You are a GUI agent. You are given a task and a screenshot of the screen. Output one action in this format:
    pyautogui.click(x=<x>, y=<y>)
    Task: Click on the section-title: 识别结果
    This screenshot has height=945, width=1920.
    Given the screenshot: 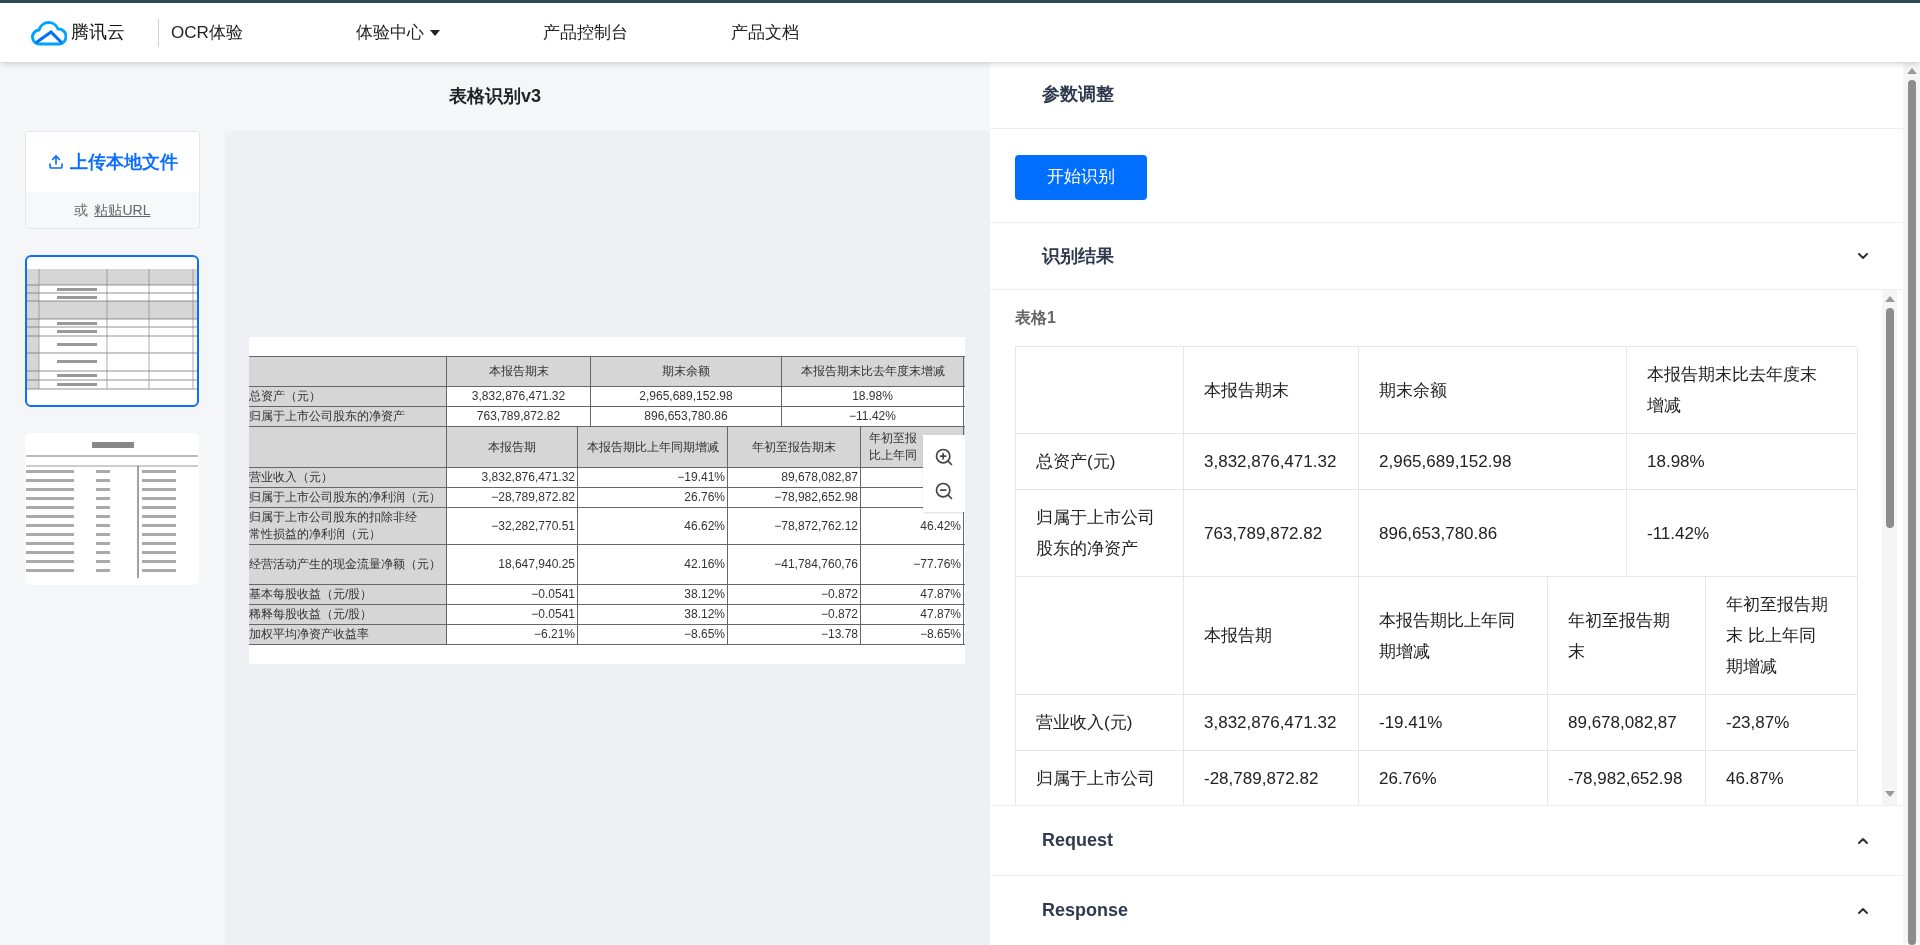 What is the action you would take?
    pyautogui.click(x=1078, y=256)
    